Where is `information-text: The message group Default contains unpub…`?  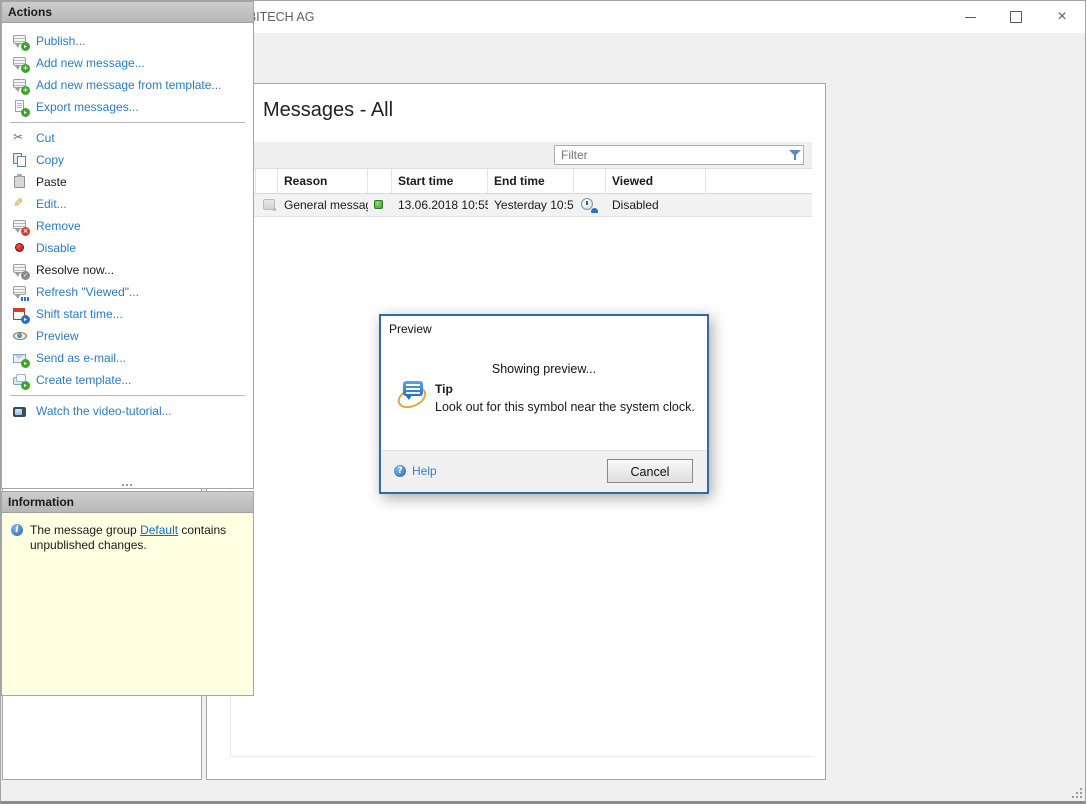 information-text: The message group Default contains unpub… is located at coordinates (128, 537).